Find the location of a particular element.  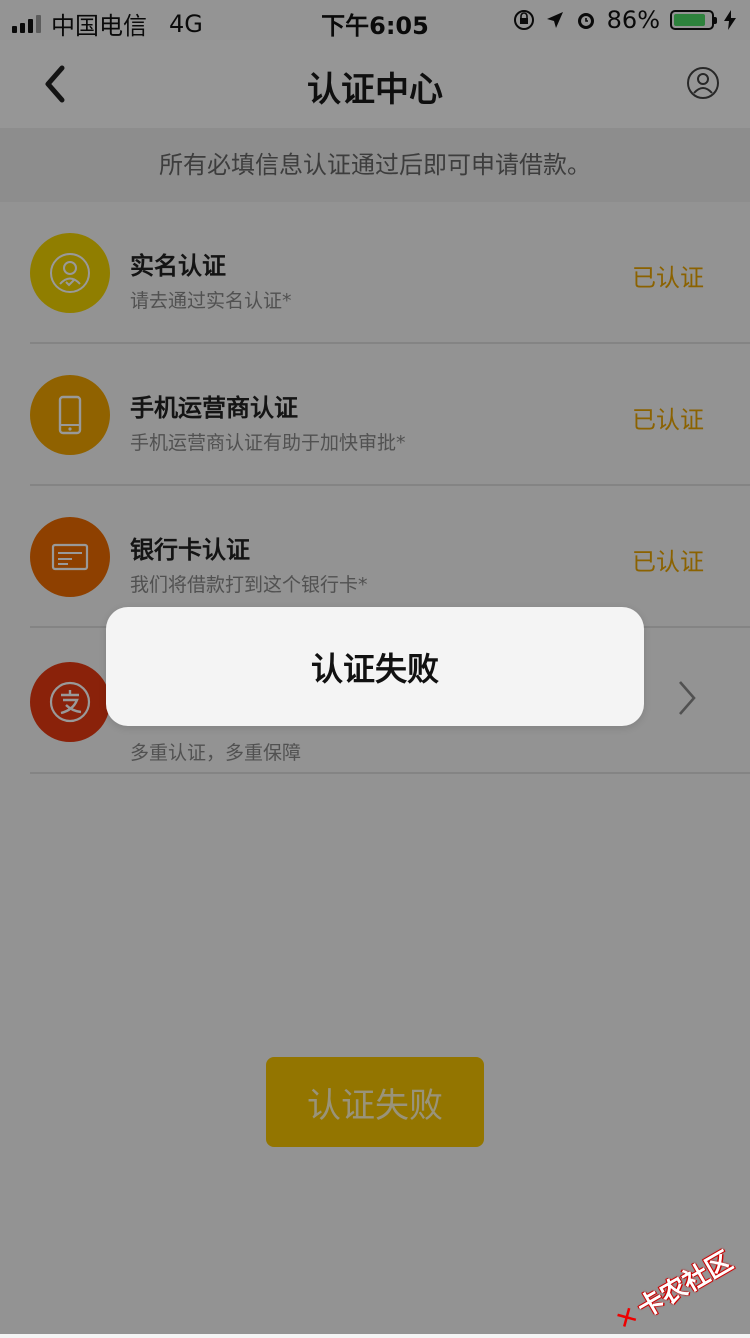

toast-dialog: 认证失败 is located at coordinates (375, 666).